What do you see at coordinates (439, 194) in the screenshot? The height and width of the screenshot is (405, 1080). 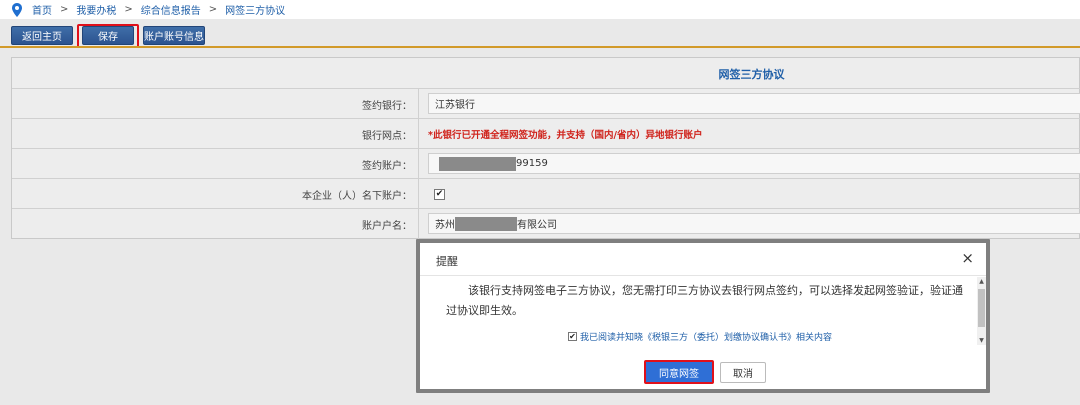 I see `own-account-checkbox: ✔` at bounding box center [439, 194].